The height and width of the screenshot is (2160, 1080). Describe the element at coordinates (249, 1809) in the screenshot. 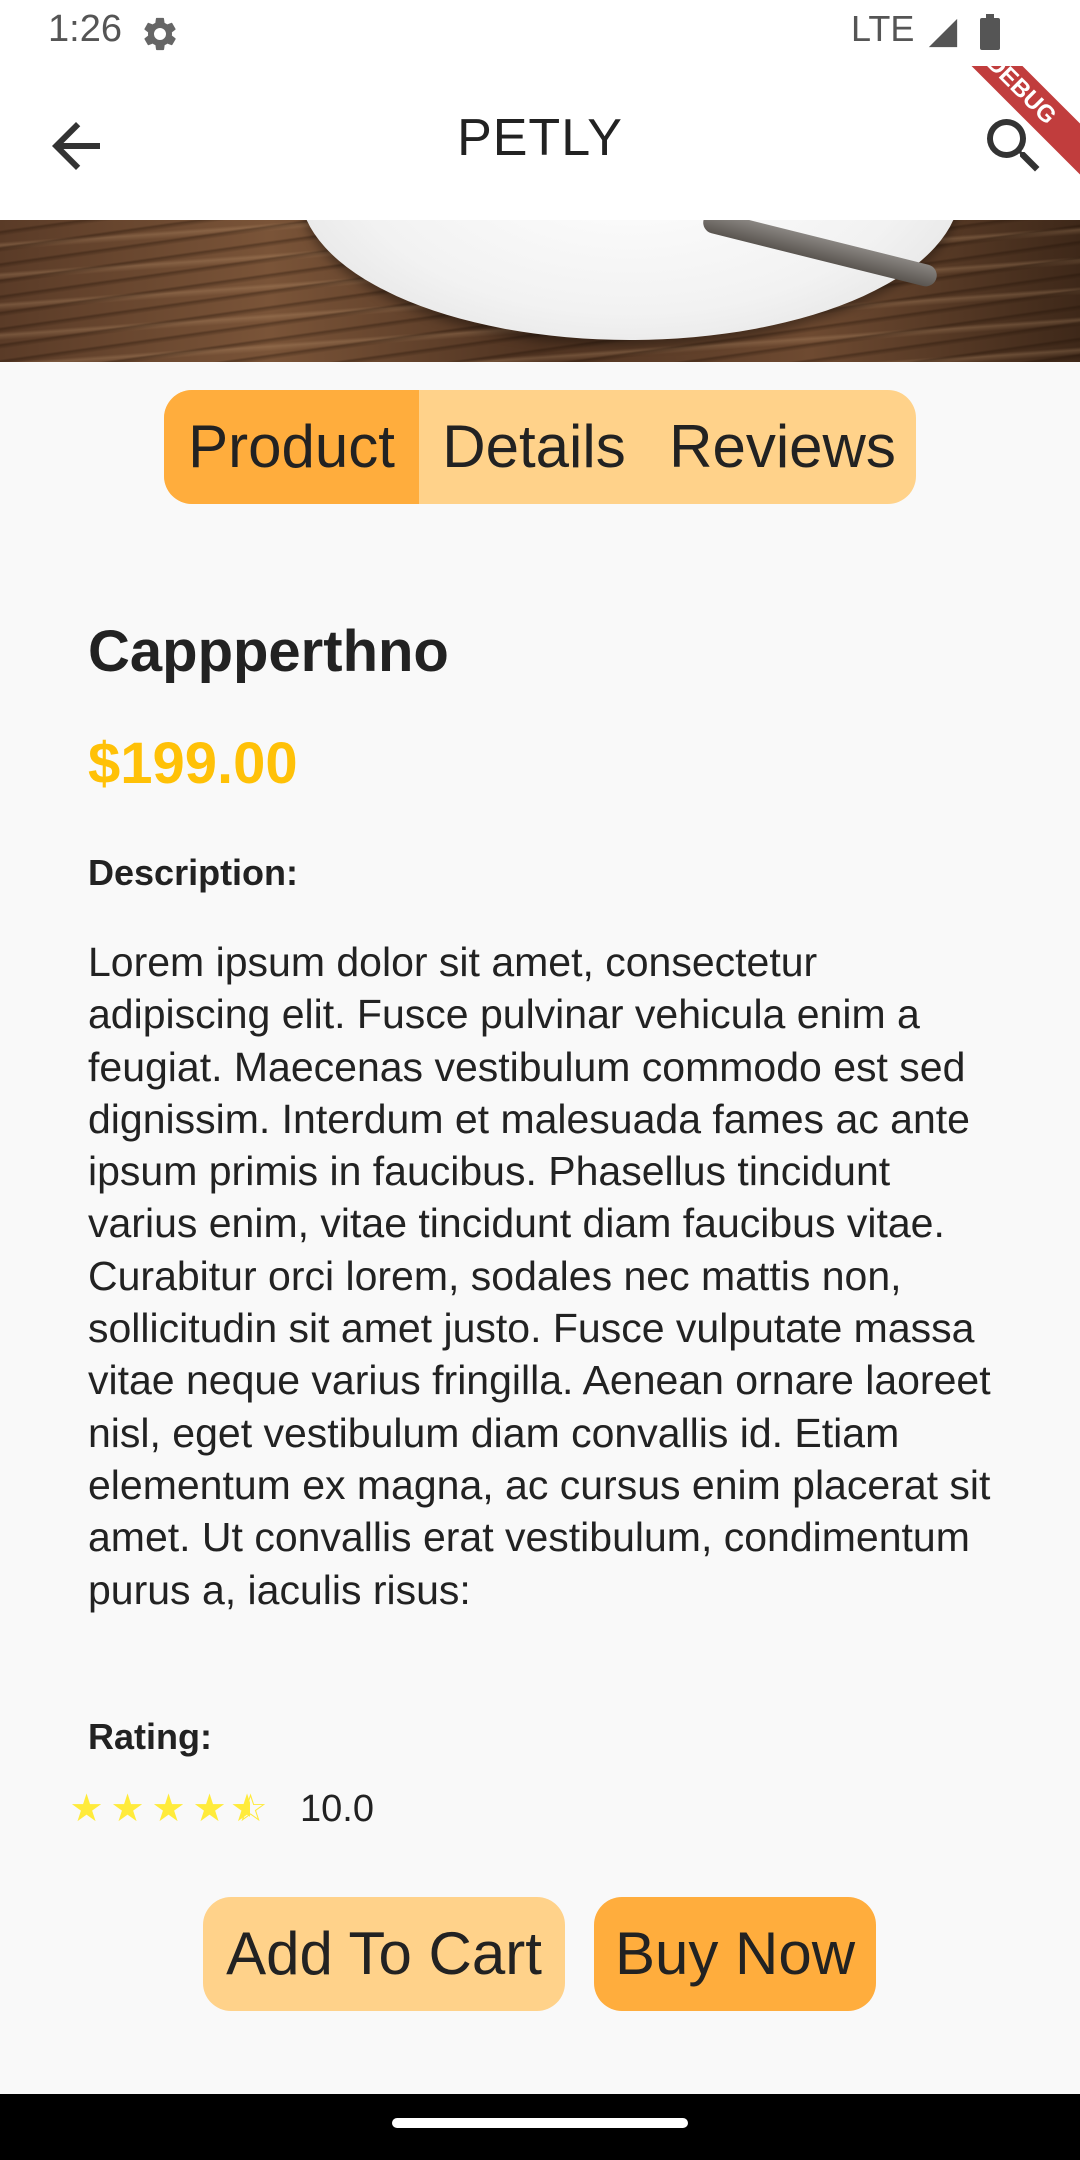

I see `star-half-icon: ★☆★` at that location.